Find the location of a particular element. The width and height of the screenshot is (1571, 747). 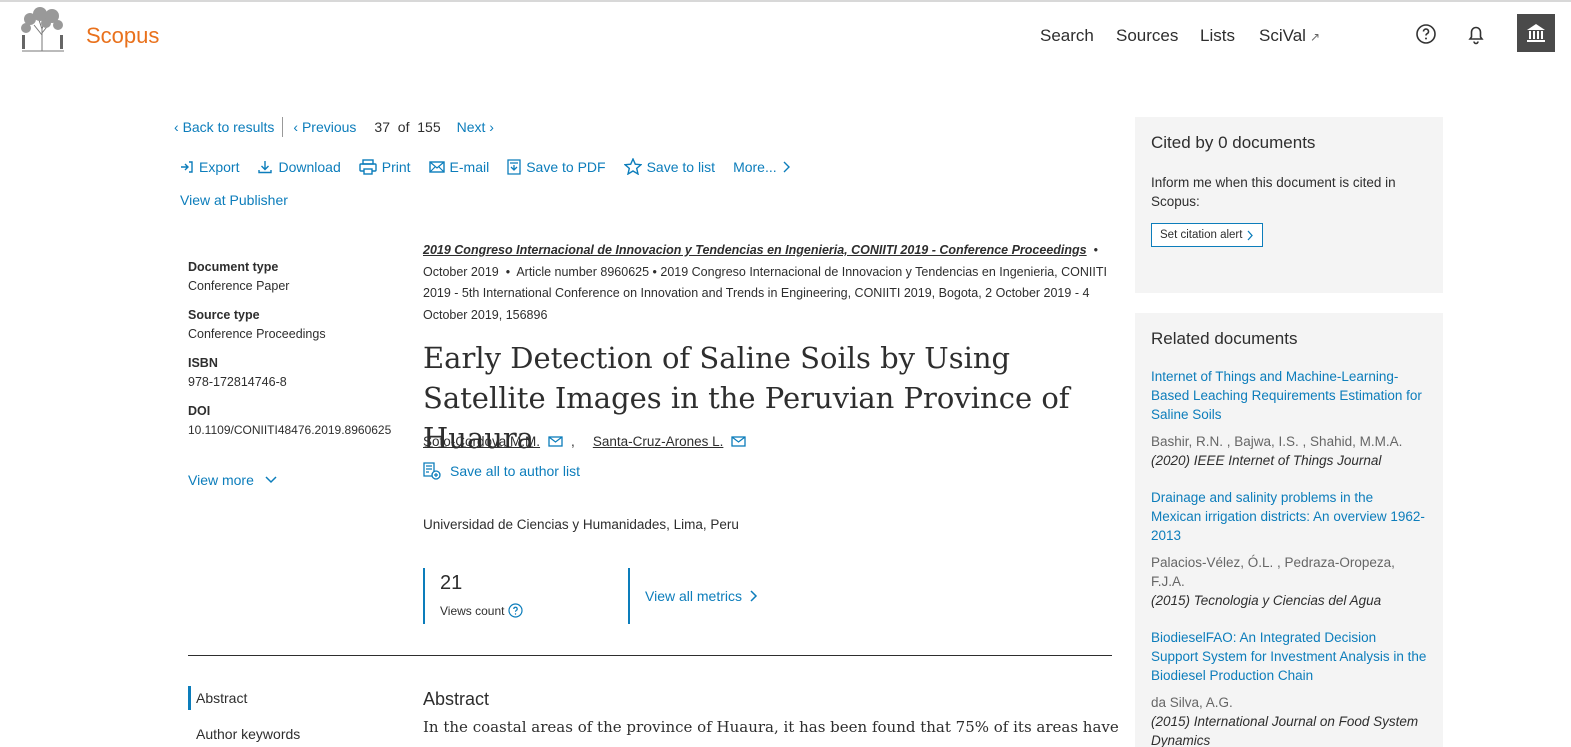

of-label: of is located at coordinates (403, 127).